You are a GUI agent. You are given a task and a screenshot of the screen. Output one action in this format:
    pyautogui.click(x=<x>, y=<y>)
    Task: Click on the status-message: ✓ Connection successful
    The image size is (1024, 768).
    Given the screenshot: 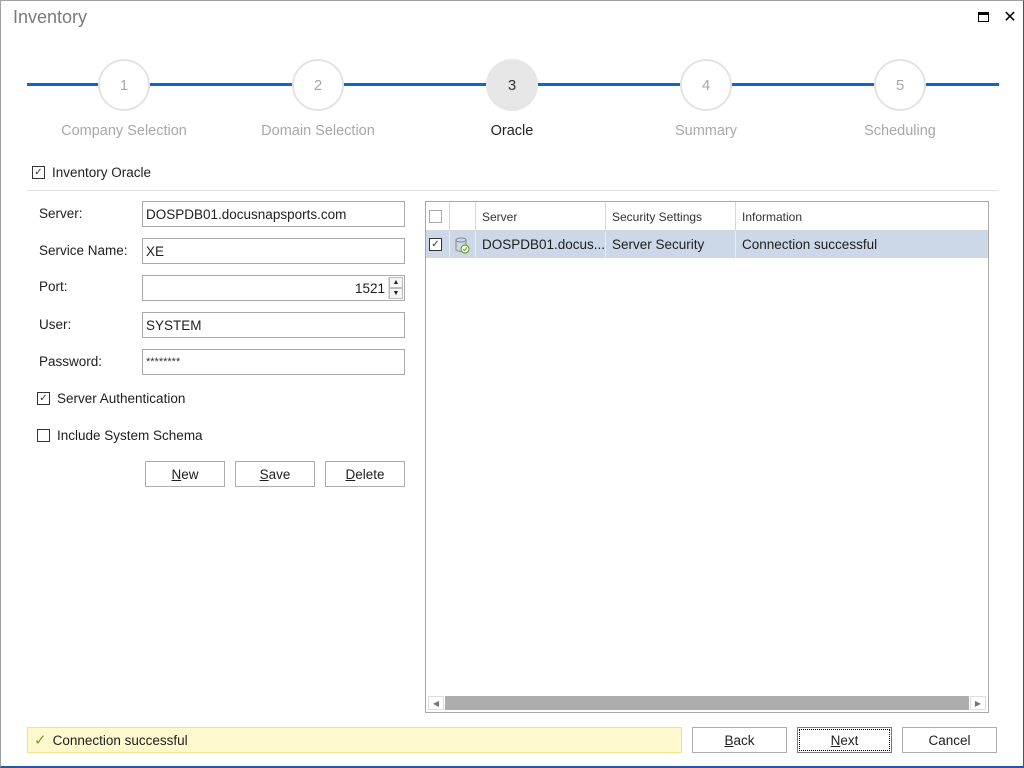 What is the action you would take?
    pyautogui.click(x=354, y=740)
    